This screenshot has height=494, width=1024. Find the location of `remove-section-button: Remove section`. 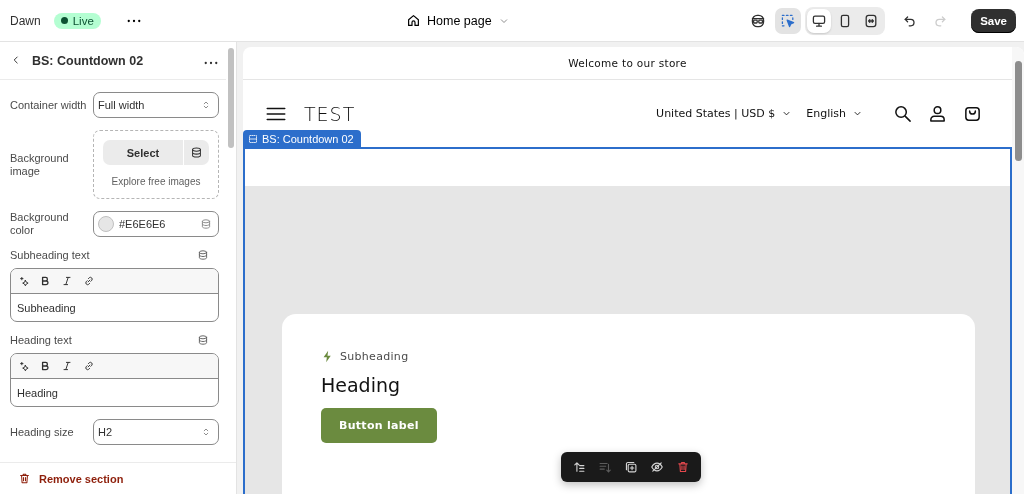

remove-section-button: Remove section is located at coordinates (71, 478).